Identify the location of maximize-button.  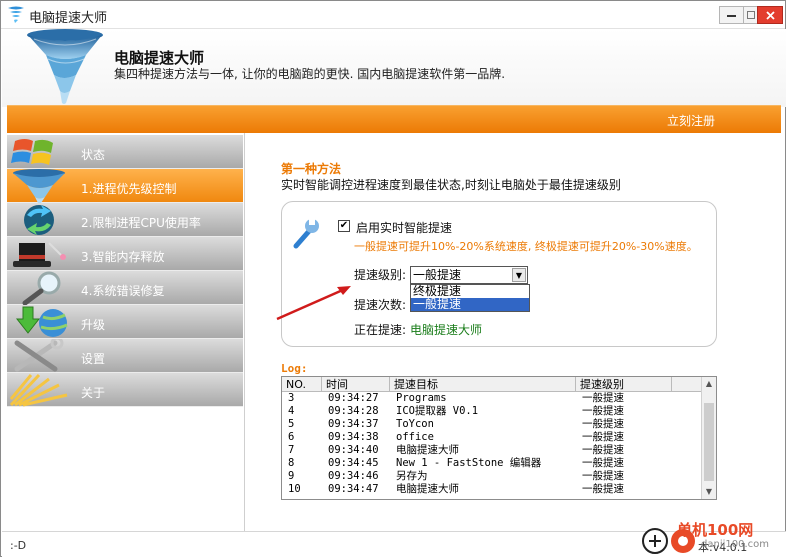
(750, 15).